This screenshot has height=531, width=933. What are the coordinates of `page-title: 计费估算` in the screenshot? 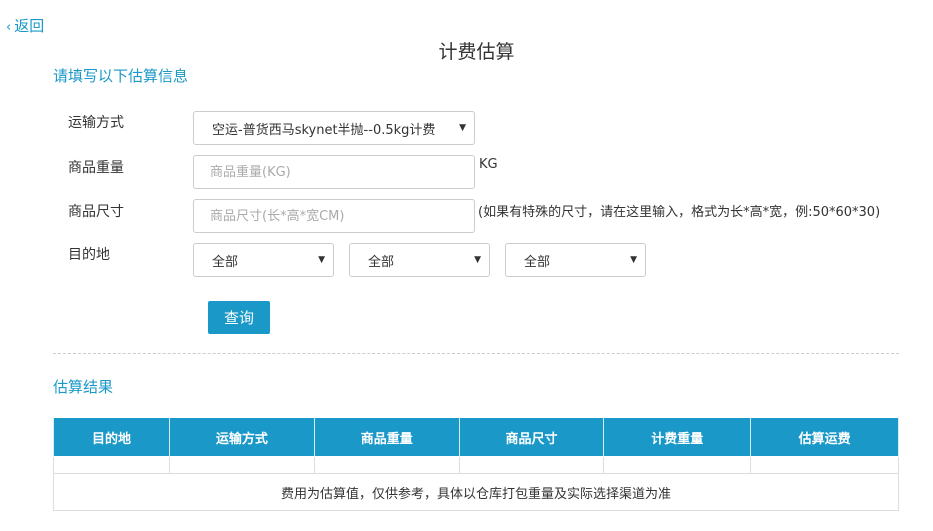 It's located at (476, 52).